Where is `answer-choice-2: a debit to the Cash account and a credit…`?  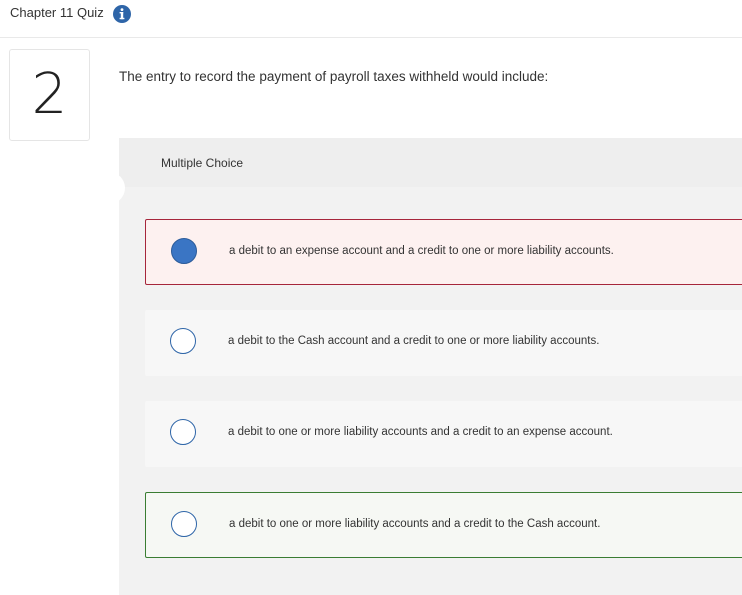
answer-choice-2: a debit to the Cash account and a credit… is located at coordinates (443, 343).